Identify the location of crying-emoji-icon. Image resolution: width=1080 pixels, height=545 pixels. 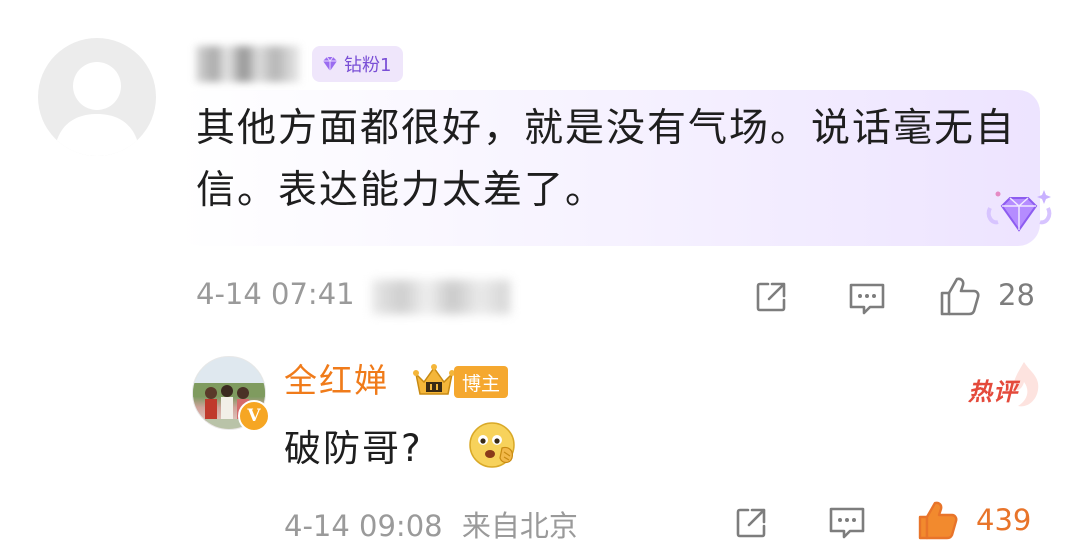
(492, 445).